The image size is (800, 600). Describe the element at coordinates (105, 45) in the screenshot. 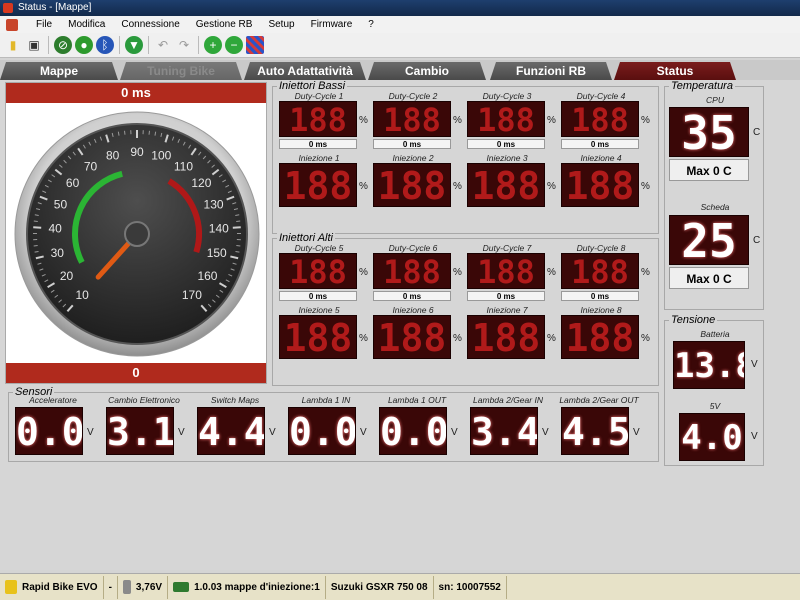

I see `bluetooth-icon: ᛒ` at that location.